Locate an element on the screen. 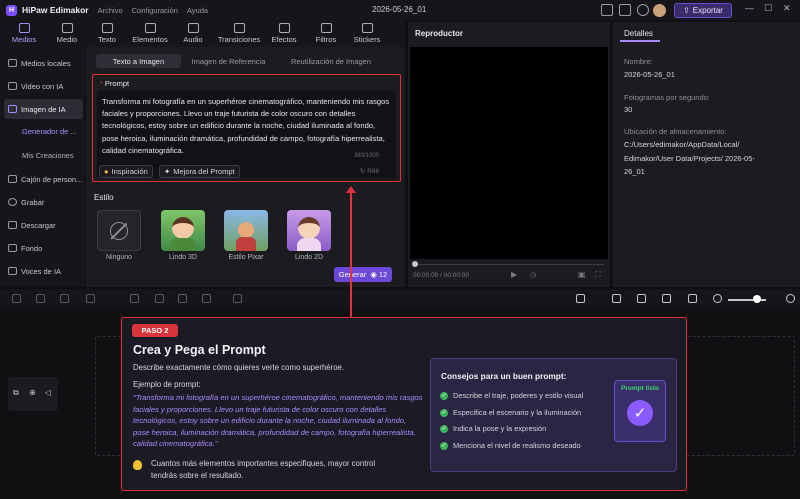 This screenshot has height=499, width=800. tool-audio: Audio is located at coordinates (193, 33).